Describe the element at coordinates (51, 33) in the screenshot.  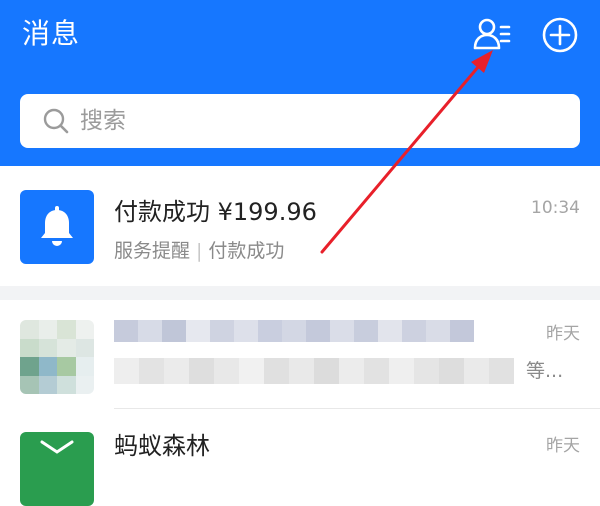
I see `page-title: 消息` at that location.